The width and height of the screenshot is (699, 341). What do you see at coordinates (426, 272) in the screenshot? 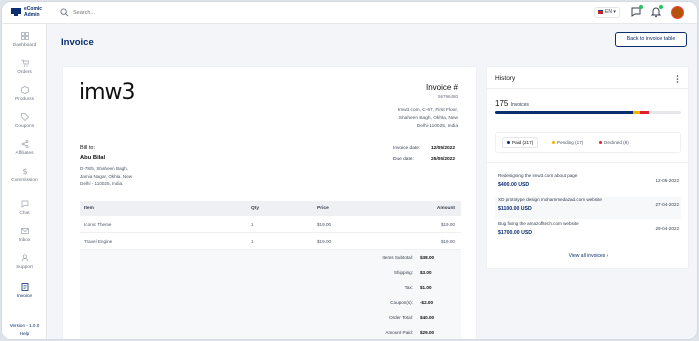
I see `summary-value: $3.00` at bounding box center [426, 272].